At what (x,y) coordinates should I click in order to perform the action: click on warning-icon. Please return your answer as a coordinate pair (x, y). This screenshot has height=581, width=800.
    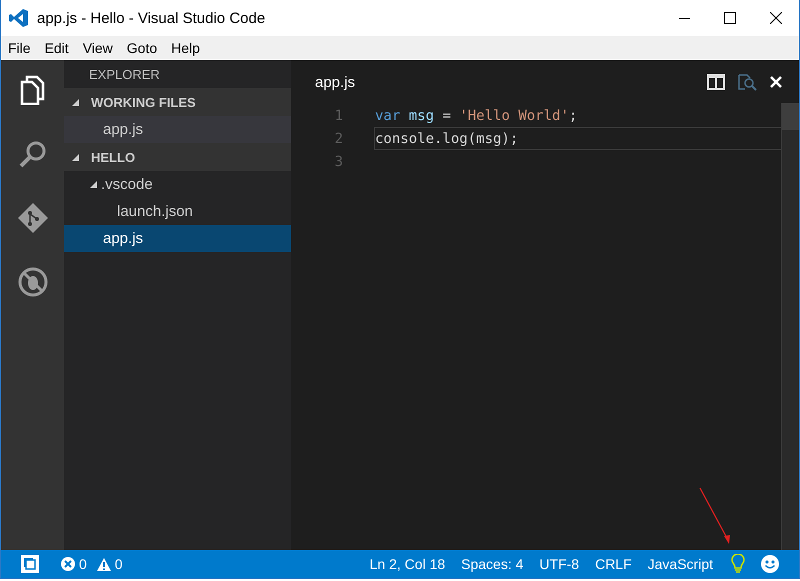
    Looking at the image, I should click on (103, 564).